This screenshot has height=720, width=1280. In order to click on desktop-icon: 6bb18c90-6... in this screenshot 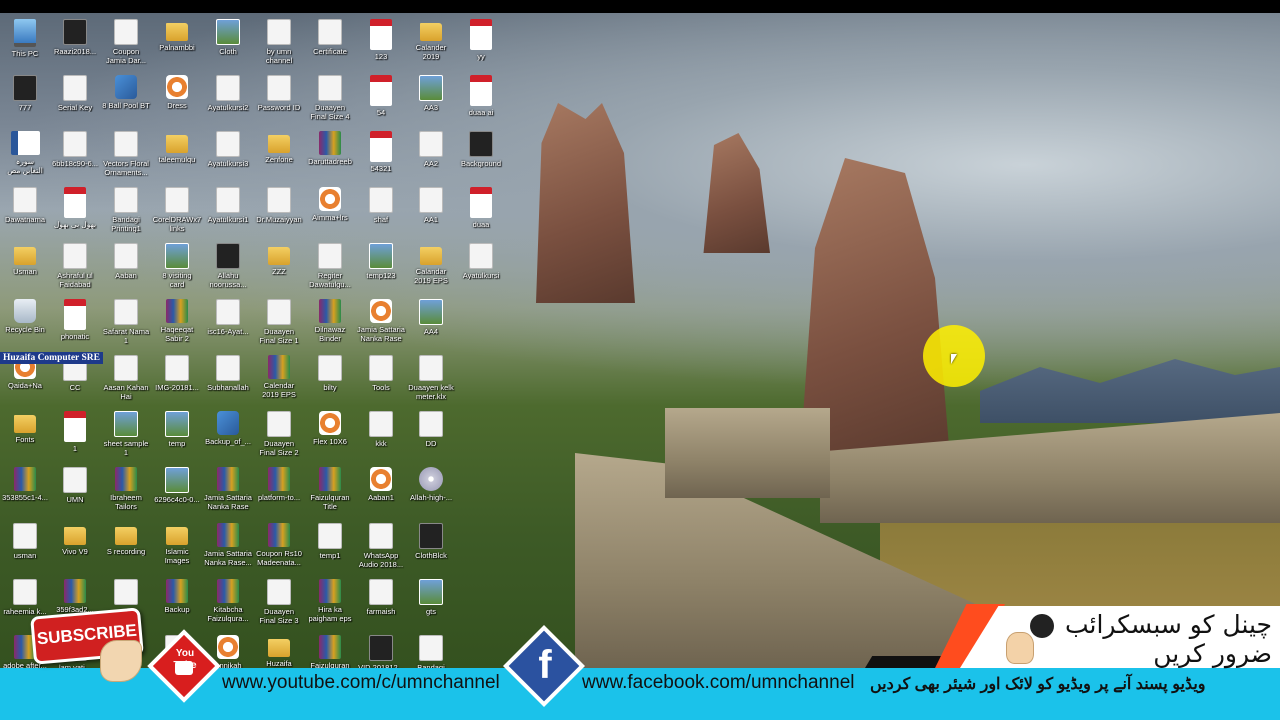, I will do `click(75, 154)`.